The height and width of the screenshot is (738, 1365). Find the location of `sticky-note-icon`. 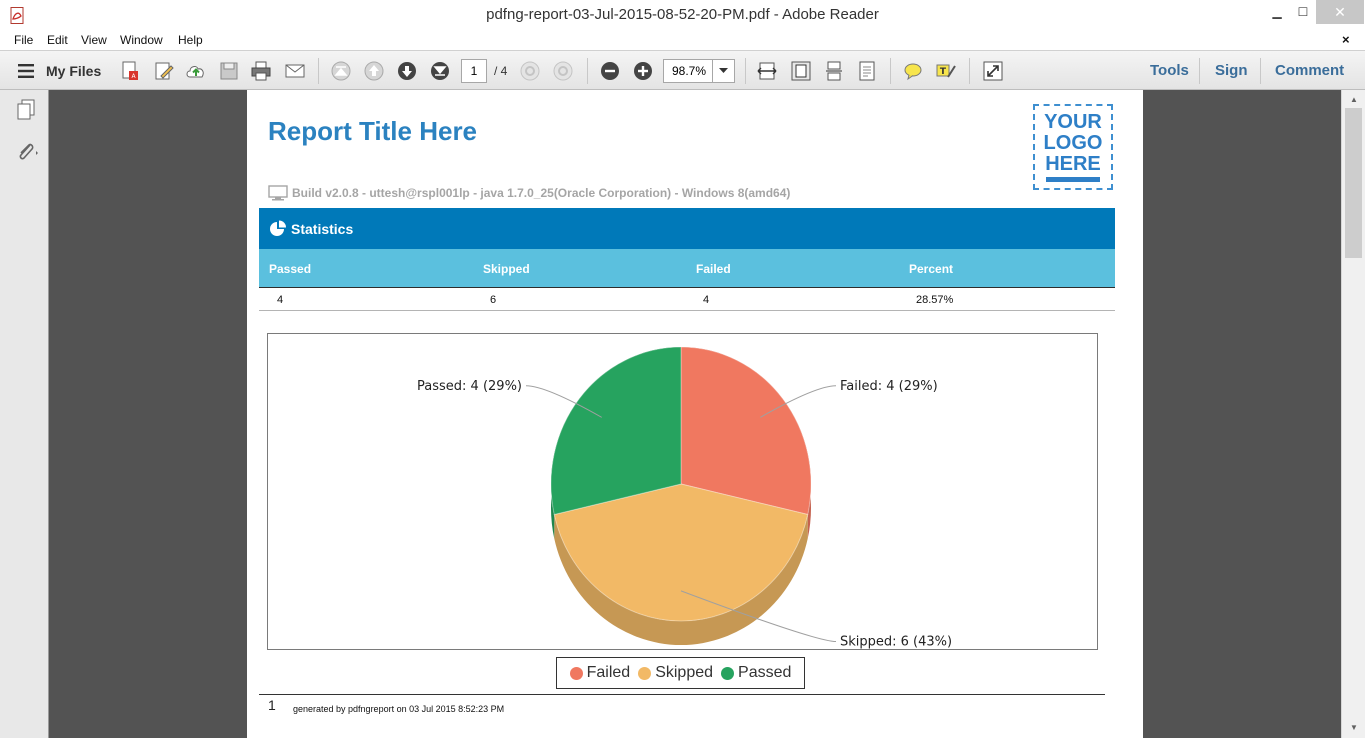

sticky-note-icon is located at coordinates (913, 71).